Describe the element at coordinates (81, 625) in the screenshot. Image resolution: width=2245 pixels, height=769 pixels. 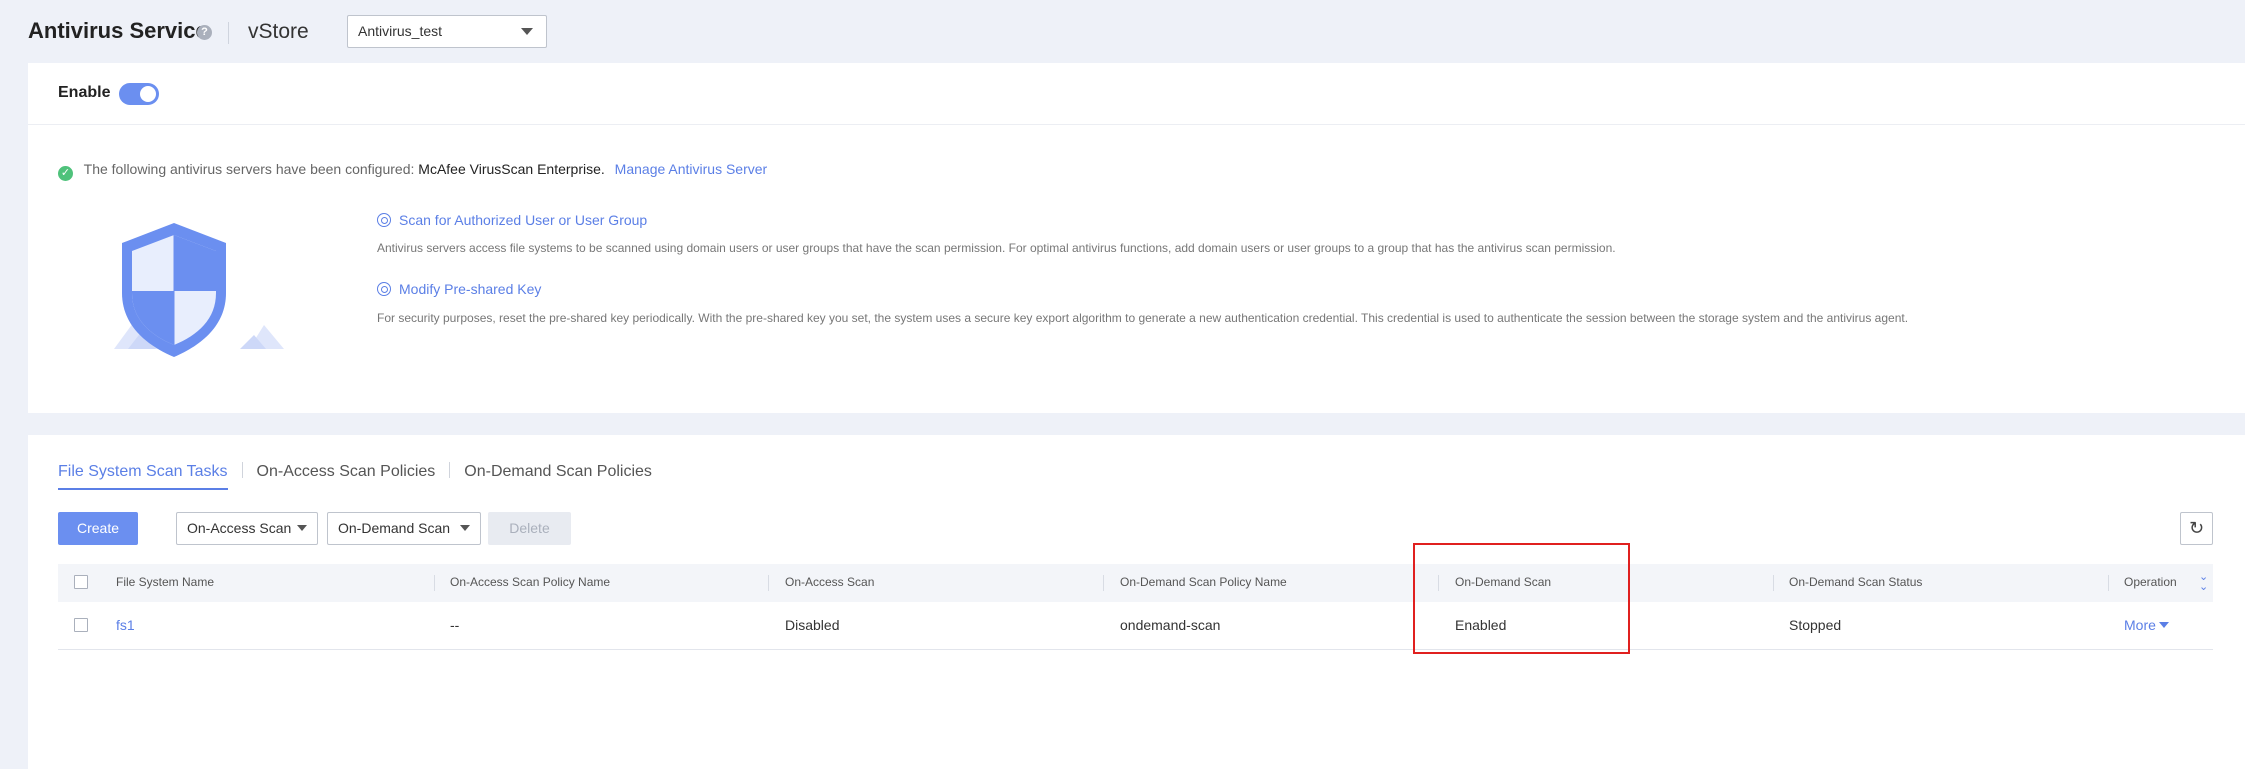
I see `row-checkbox` at that location.